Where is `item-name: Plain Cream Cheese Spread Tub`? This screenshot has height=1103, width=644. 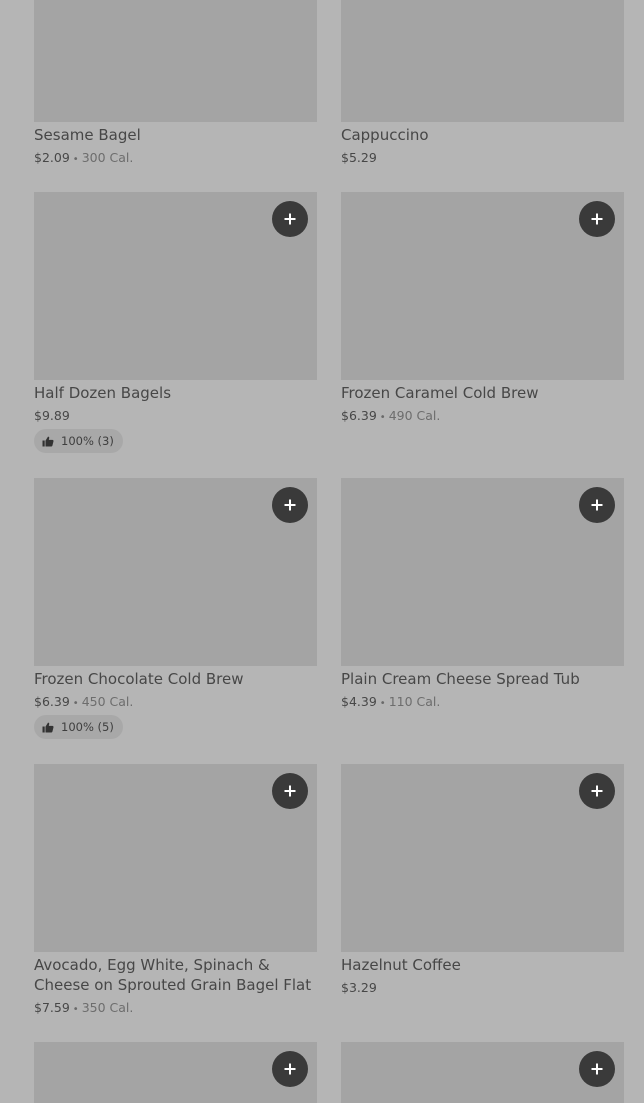 item-name: Plain Cream Cheese Spread Tub is located at coordinates (460, 679).